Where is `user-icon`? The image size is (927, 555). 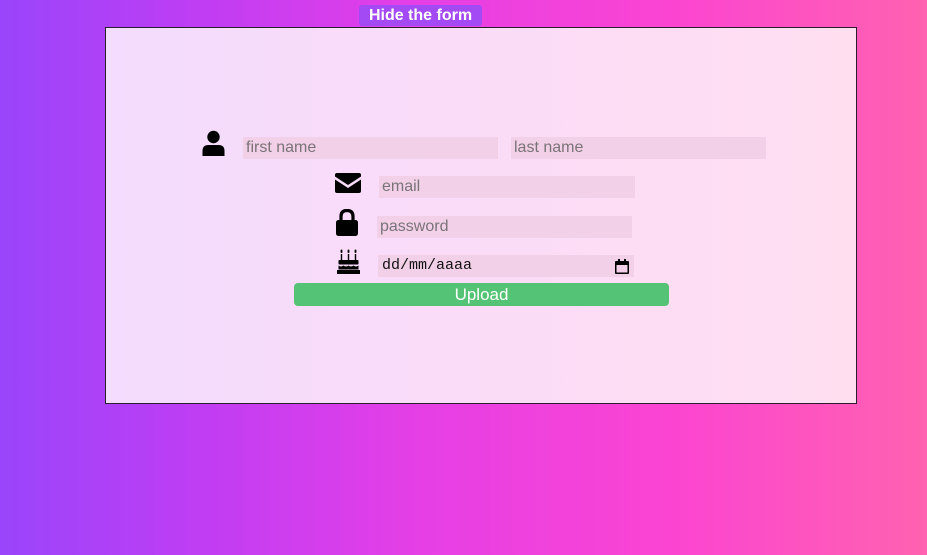
user-icon is located at coordinates (213, 143).